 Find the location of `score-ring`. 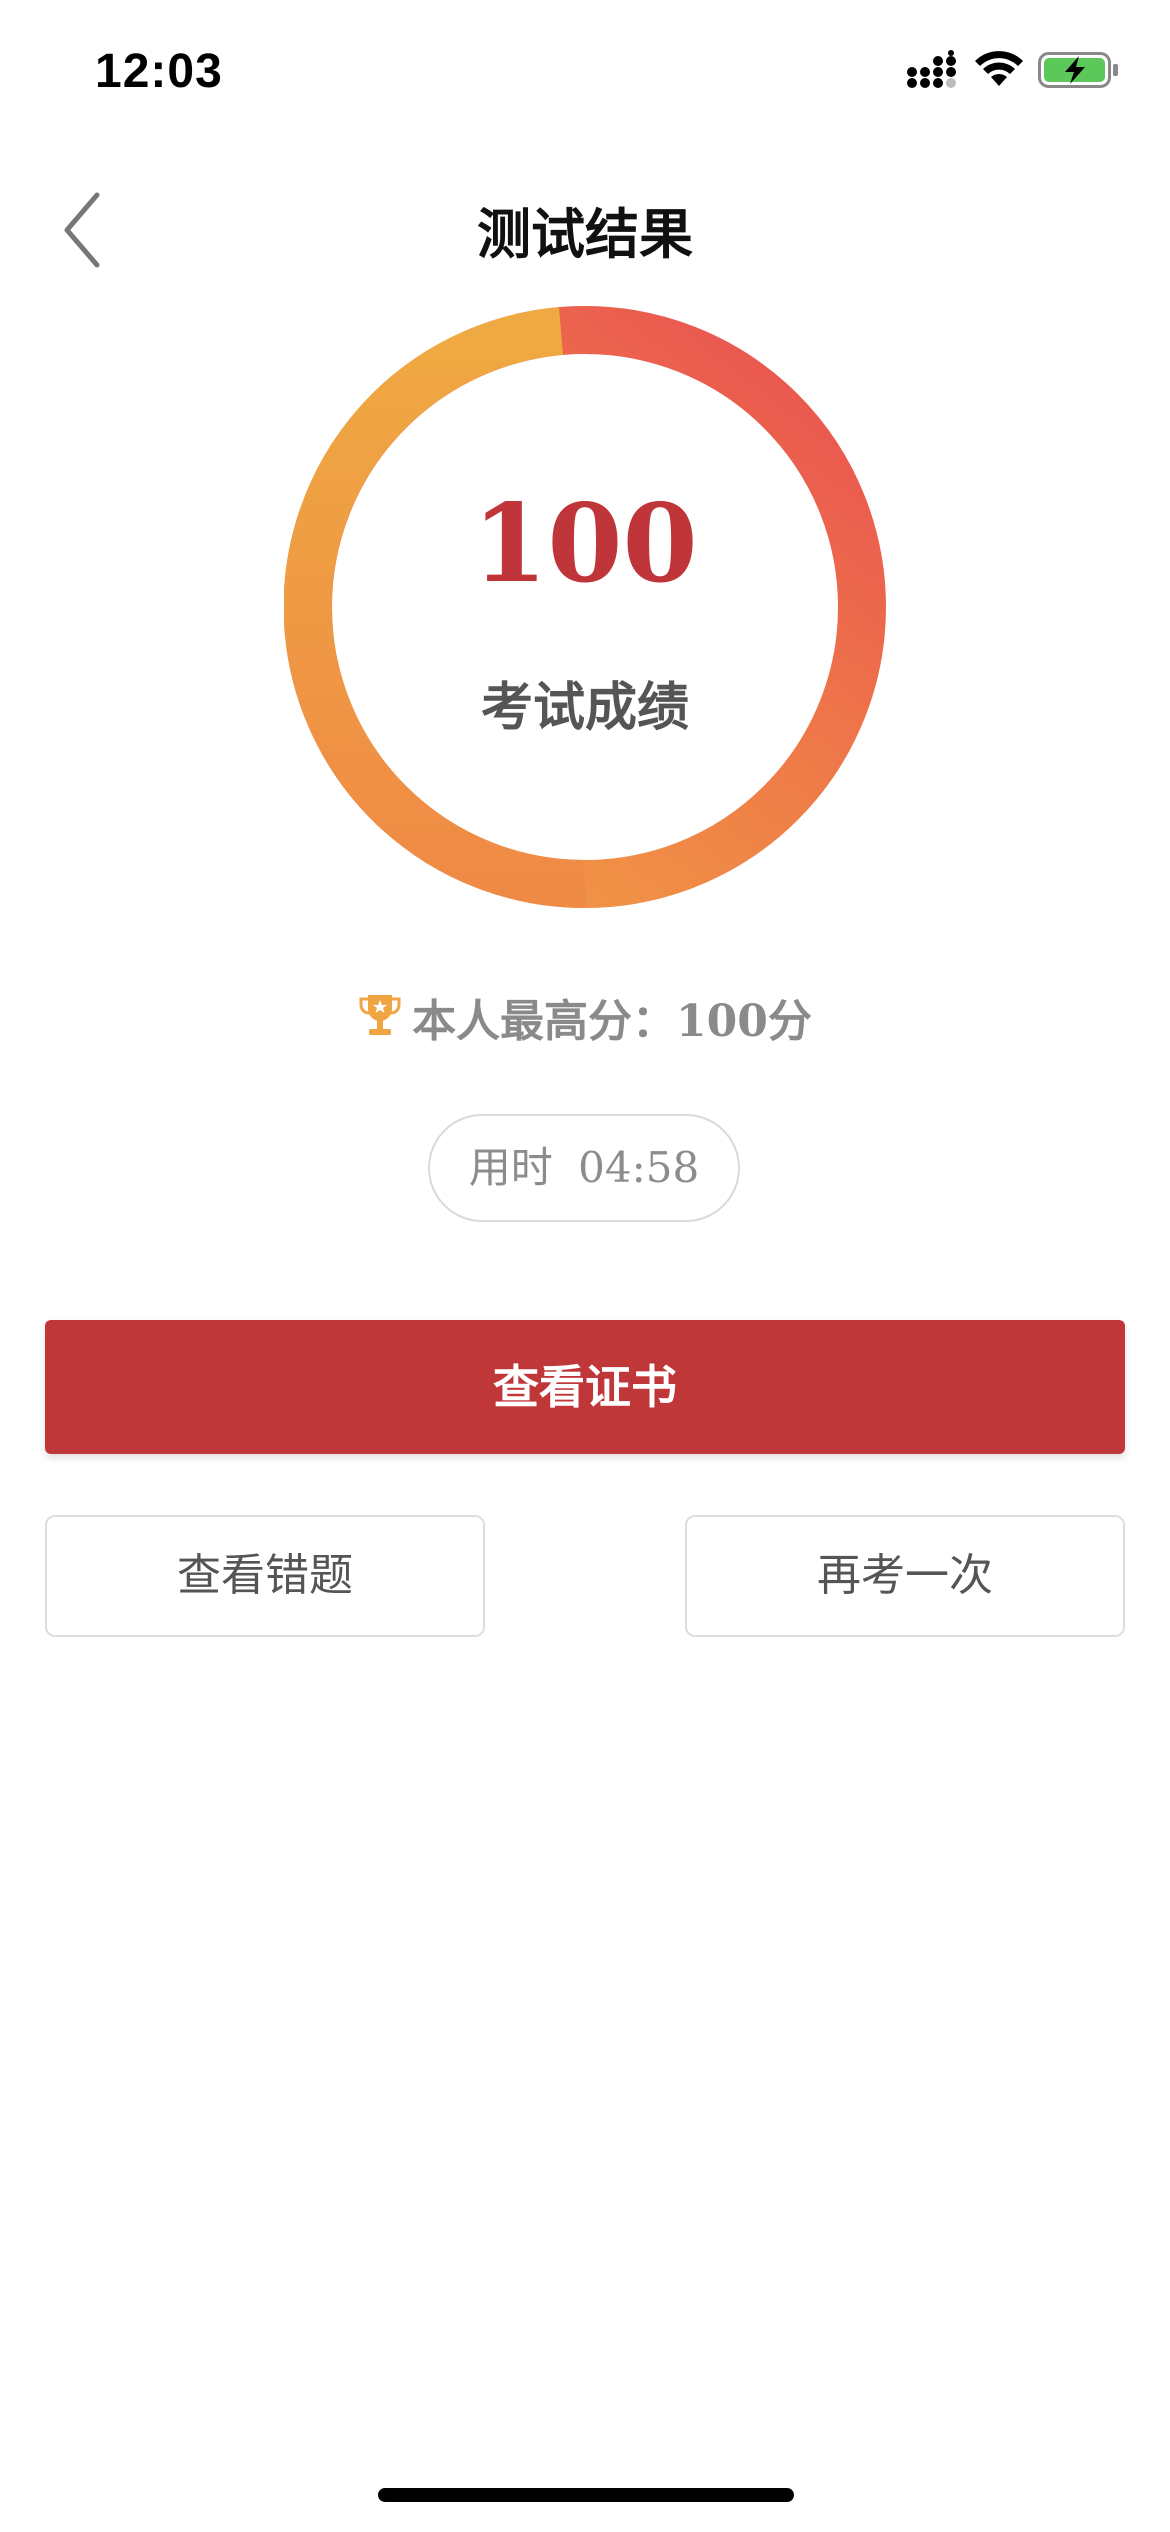

score-ring is located at coordinates (585, 607).